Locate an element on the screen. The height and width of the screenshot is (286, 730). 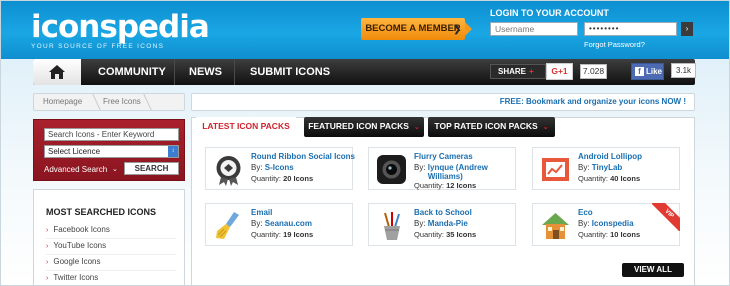
licence-select: Select Licence ↕ is located at coordinates (111, 151).